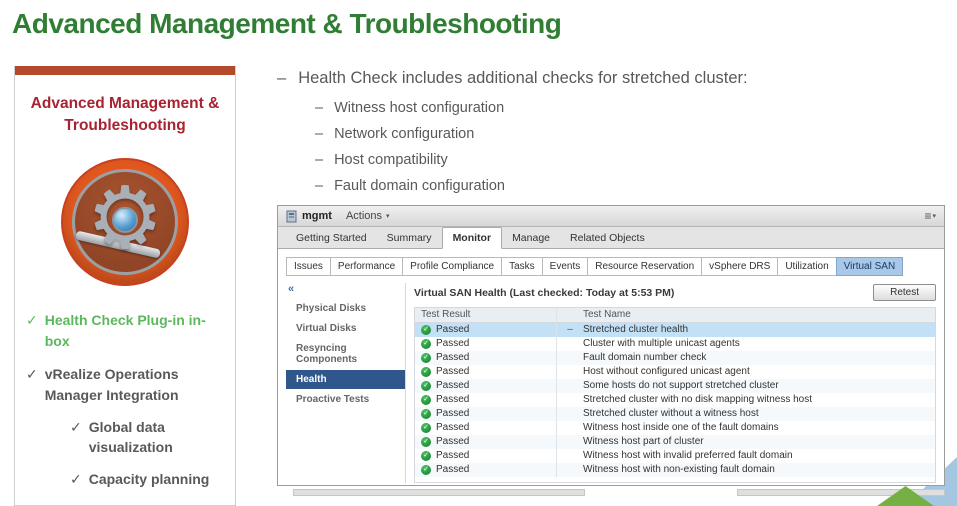  I want to click on subtab-vsphere-drs: vSphere DRS, so click(740, 266).